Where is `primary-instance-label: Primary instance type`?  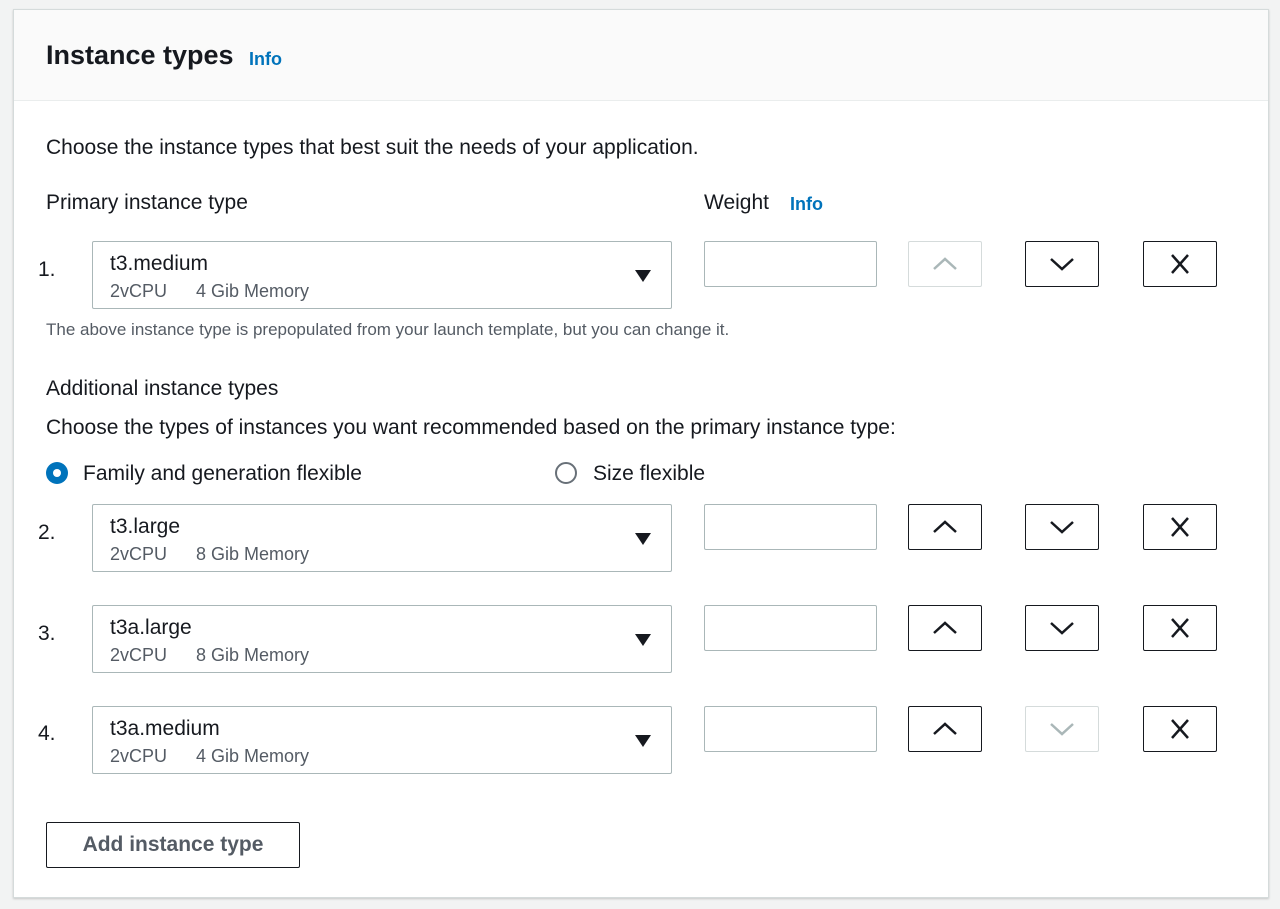
primary-instance-label: Primary instance type is located at coordinates (147, 202).